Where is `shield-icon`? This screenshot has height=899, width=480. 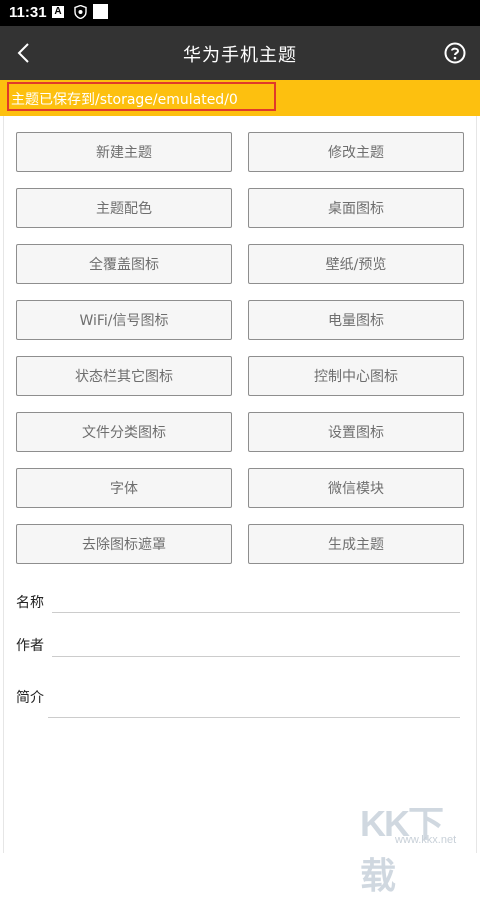 shield-icon is located at coordinates (80, 12).